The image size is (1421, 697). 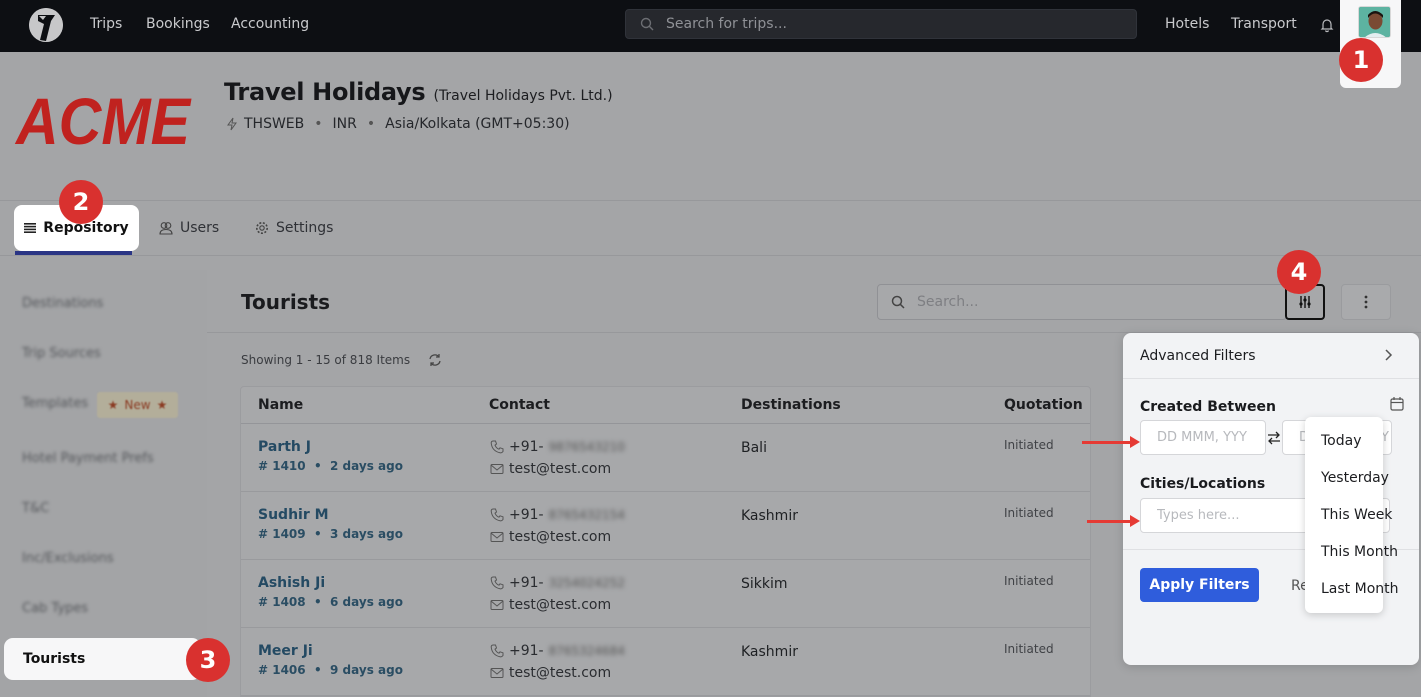 What do you see at coordinates (1203, 437) in the screenshot?
I see `date-from-input` at bounding box center [1203, 437].